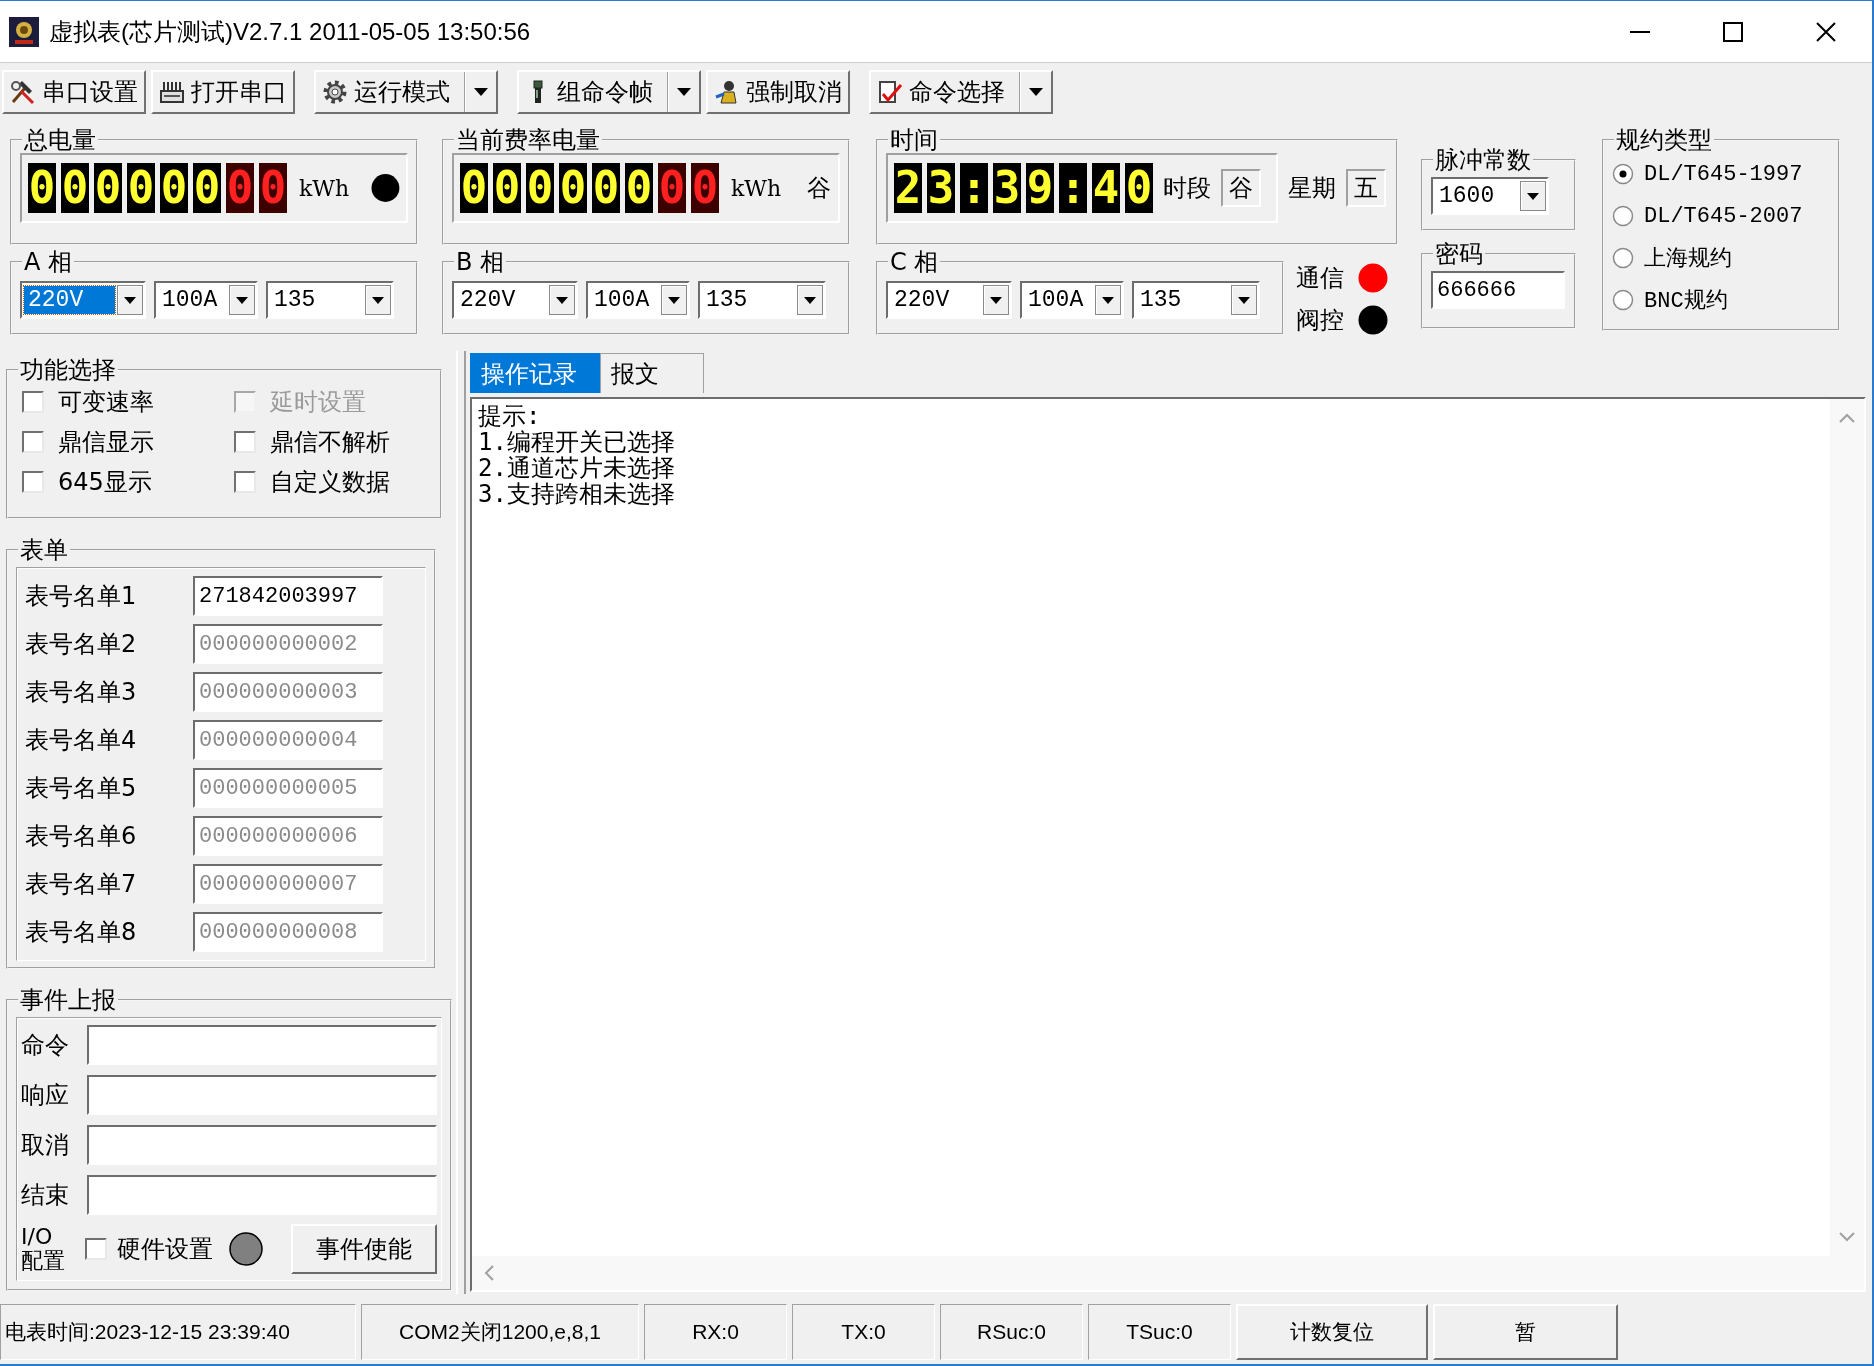  What do you see at coordinates (223, 92) in the screenshot?
I see `toolbar-button: 打开串口` at bounding box center [223, 92].